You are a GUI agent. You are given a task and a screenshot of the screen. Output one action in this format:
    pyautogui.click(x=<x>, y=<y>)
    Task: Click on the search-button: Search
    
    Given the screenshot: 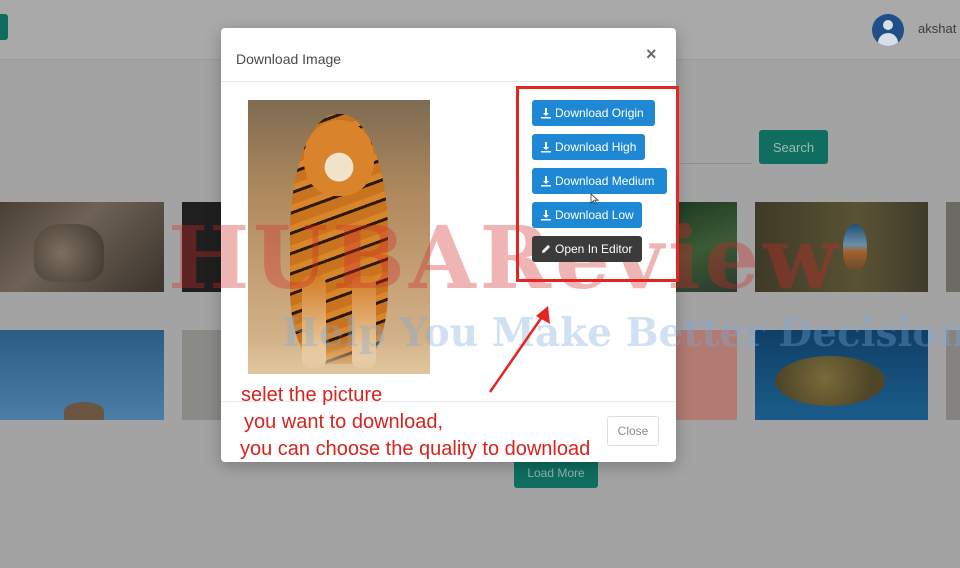 What is the action you would take?
    pyautogui.click(x=793, y=147)
    